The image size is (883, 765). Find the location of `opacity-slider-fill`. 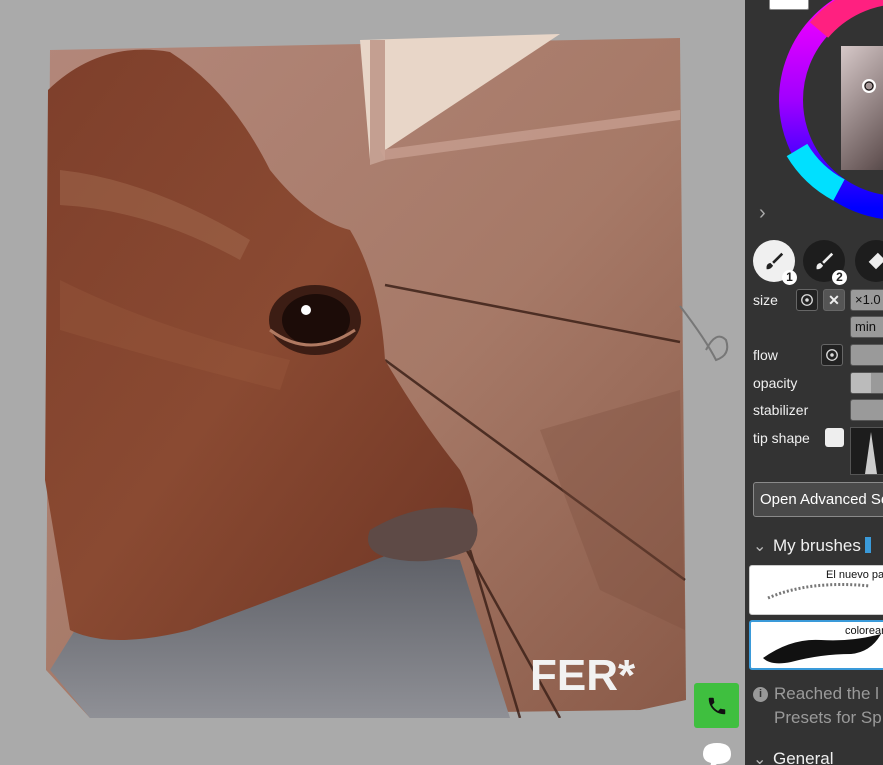

opacity-slider-fill is located at coordinates (861, 383).